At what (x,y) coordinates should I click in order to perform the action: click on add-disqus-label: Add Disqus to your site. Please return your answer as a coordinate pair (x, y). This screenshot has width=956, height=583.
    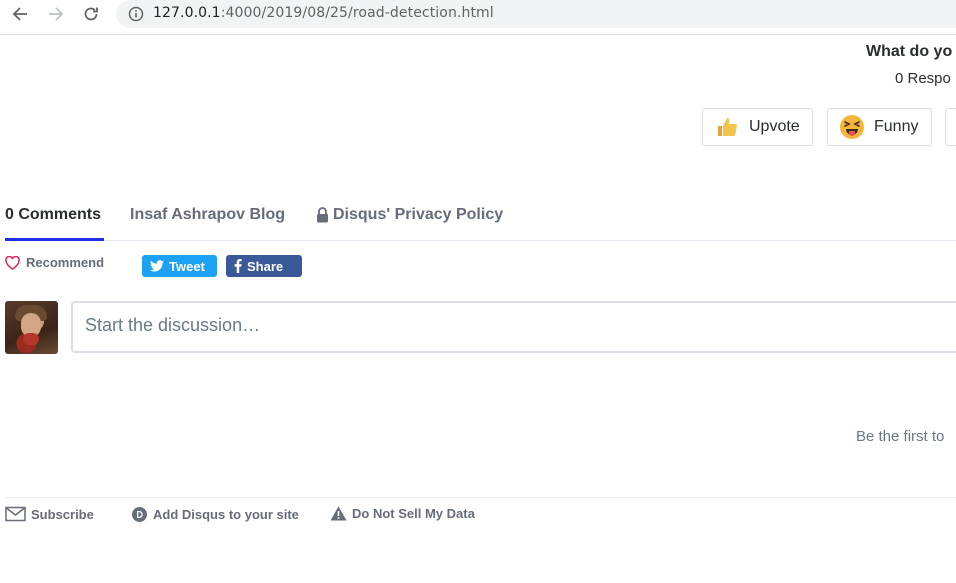
    Looking at the image, I should click on (226, 514).